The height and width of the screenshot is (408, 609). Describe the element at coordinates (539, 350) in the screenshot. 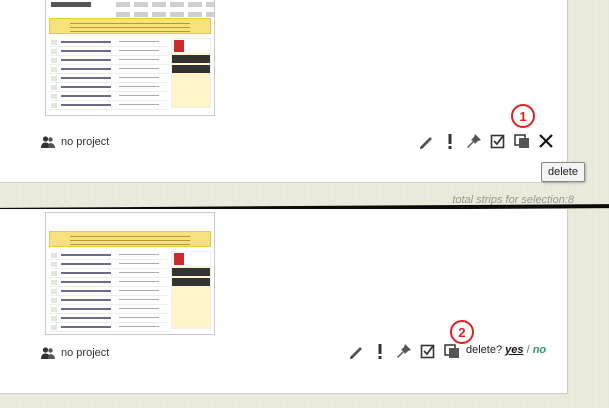

I see `confirm-no-link: no` at that location.